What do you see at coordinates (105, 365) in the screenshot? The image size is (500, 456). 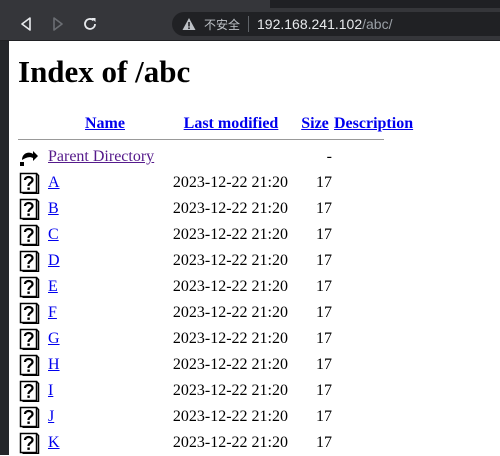 I see `name-cell: H` at bounding box center [105, 365].